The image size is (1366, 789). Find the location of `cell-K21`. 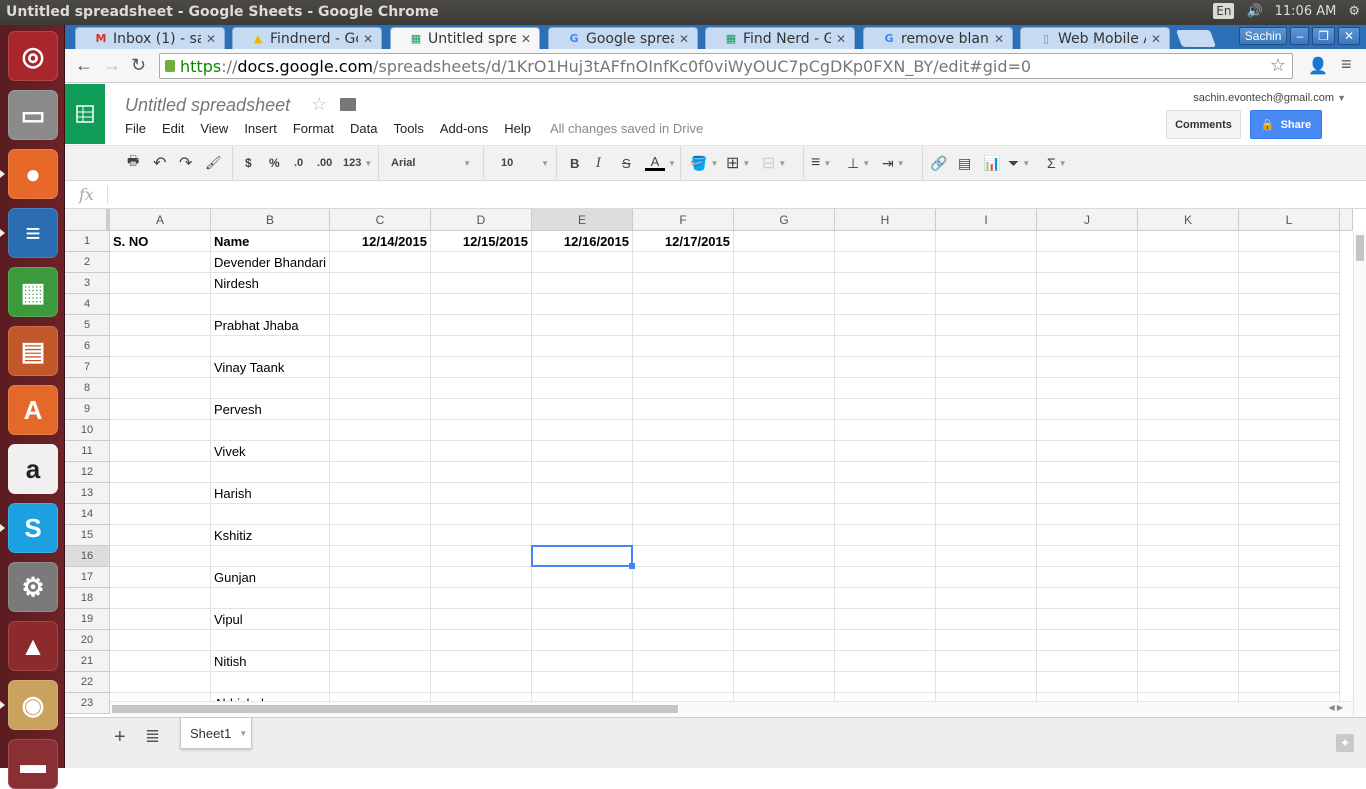

cell-K21 is located at coordinates (1188, 661).